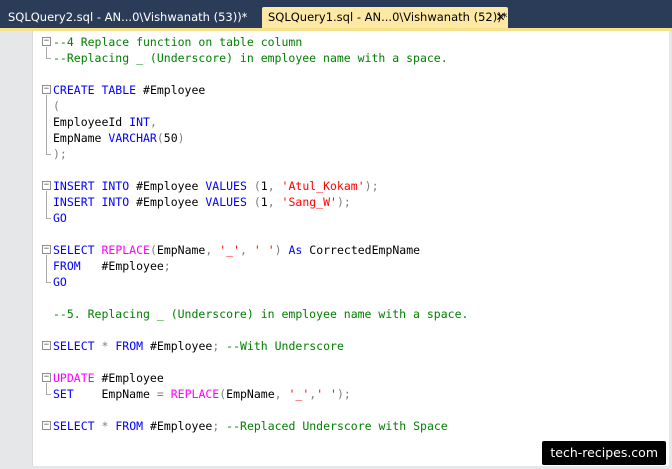 The height and width of the screenshot is (469, 672). I want to click on tab-sqlquery1: SQLQuery1.sql - AN...0\Vishwanath (52))*, so click(385, 17).